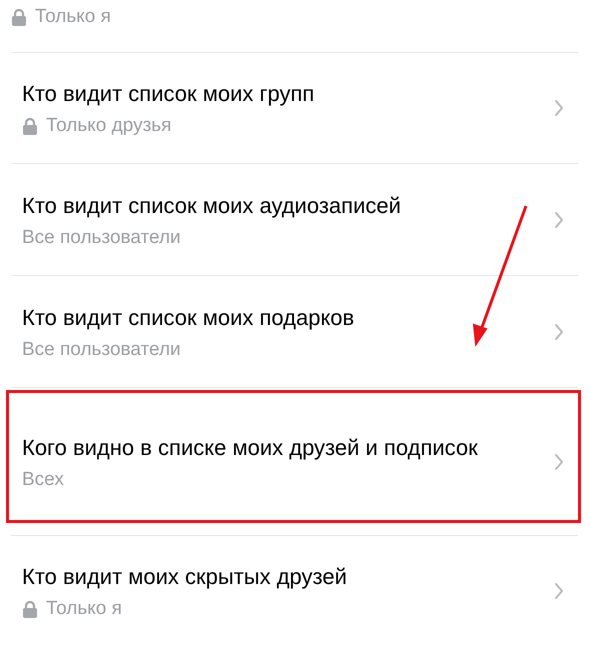 The height and width of the screenshot is (649, 590). Describe the element at coordinates (43, 480) in the screenshot. I see `setting-value: Всех` at that location.